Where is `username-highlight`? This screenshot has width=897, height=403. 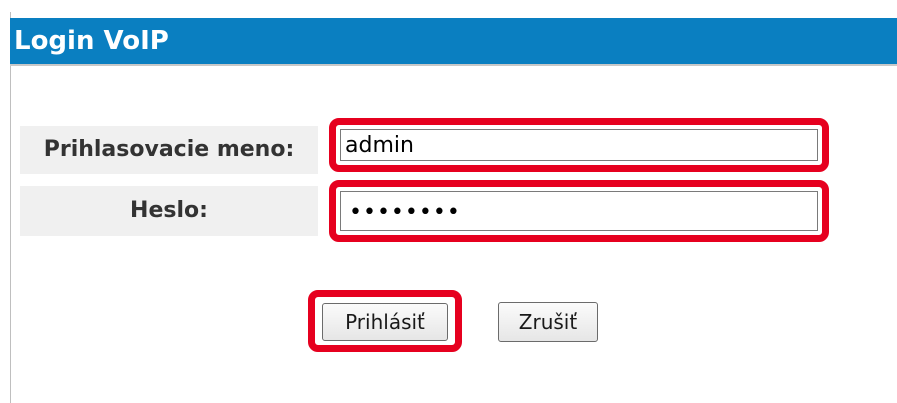 username-highlight is located at coordinates (579, 145).